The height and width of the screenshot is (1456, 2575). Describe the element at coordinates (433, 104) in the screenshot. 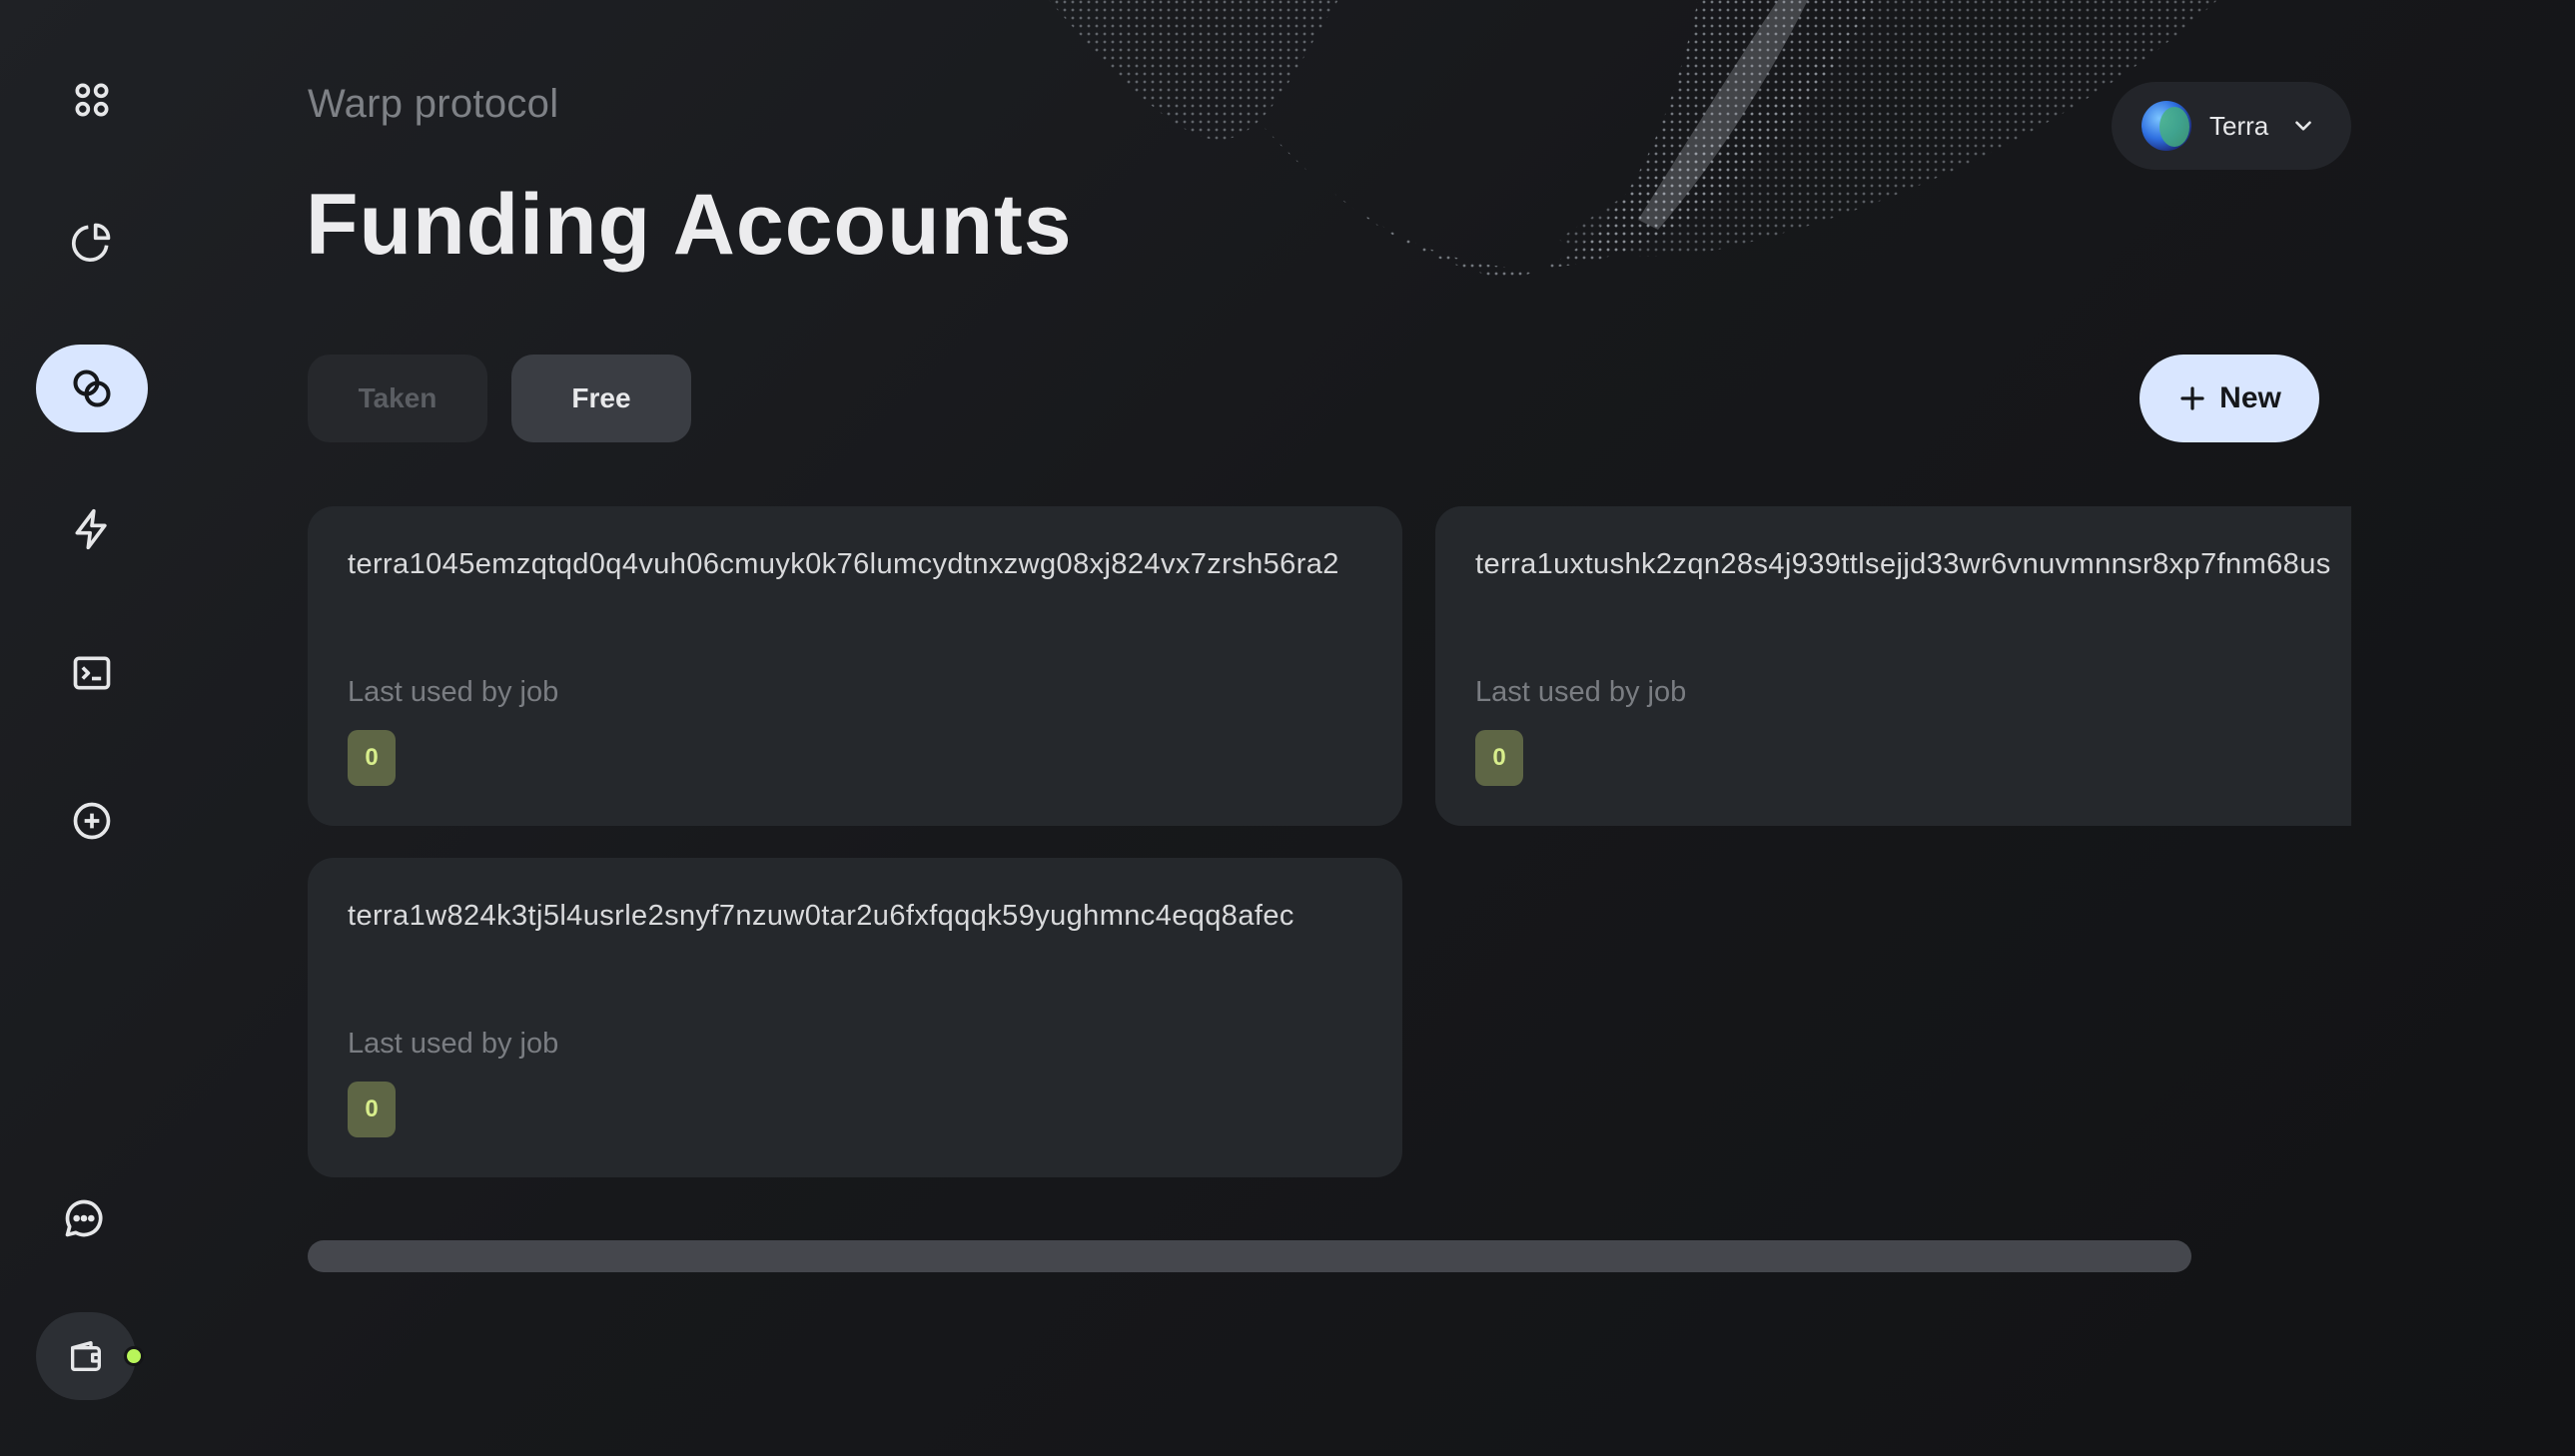

I see `page-subtitle: Warp protocol` at that location.